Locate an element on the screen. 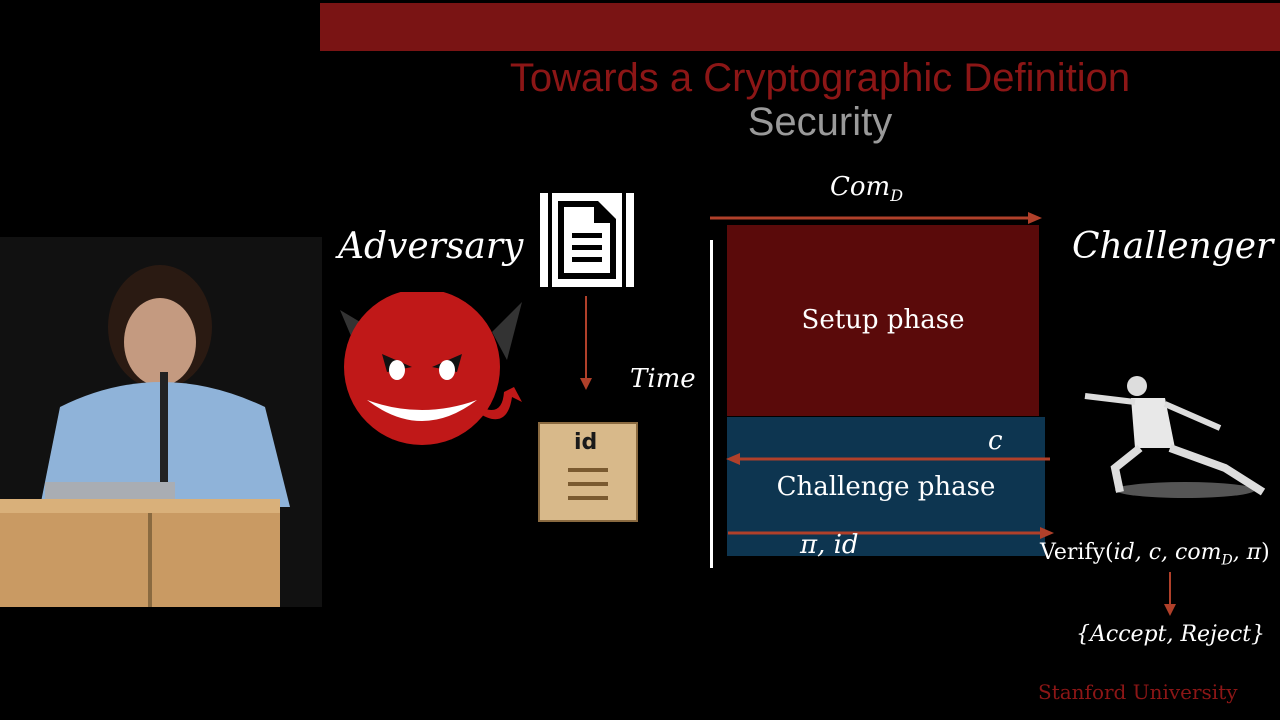 Image resolution: width=1280 pixels, height=720 pixels. document-icon is located at coordinates (587, 240).